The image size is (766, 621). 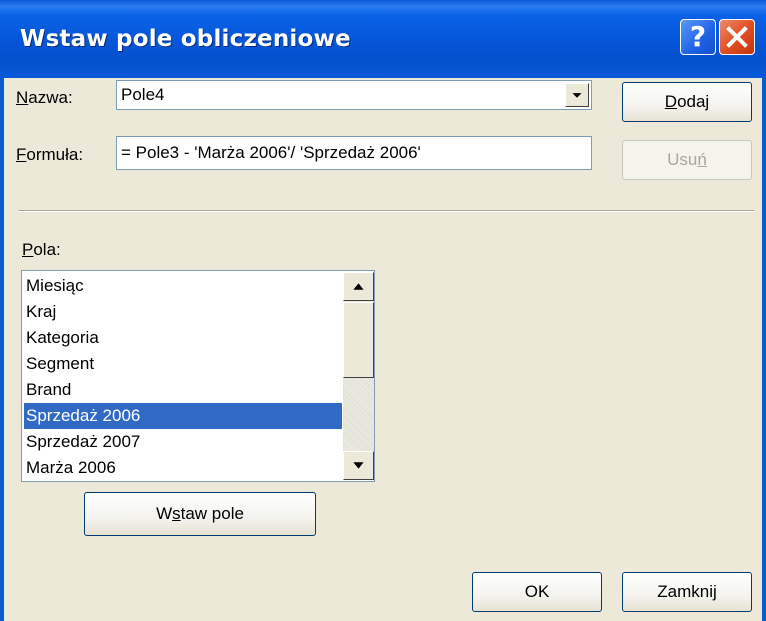 What do you see at coordinates (577, 95) in the screenshot?
I see `dropdown-arrow-icon` at bounding box center [577, 95].